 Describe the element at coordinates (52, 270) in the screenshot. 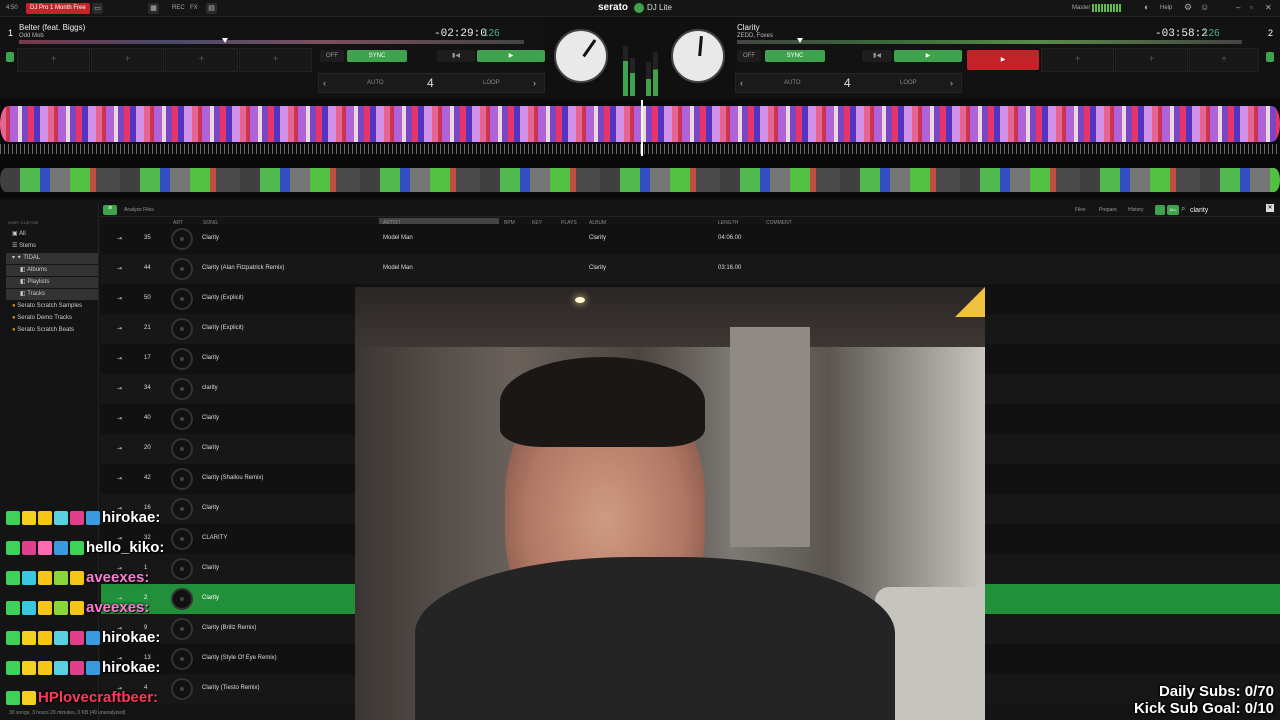

I see `sidebar-item-albums: ◧ Albums` at that location.